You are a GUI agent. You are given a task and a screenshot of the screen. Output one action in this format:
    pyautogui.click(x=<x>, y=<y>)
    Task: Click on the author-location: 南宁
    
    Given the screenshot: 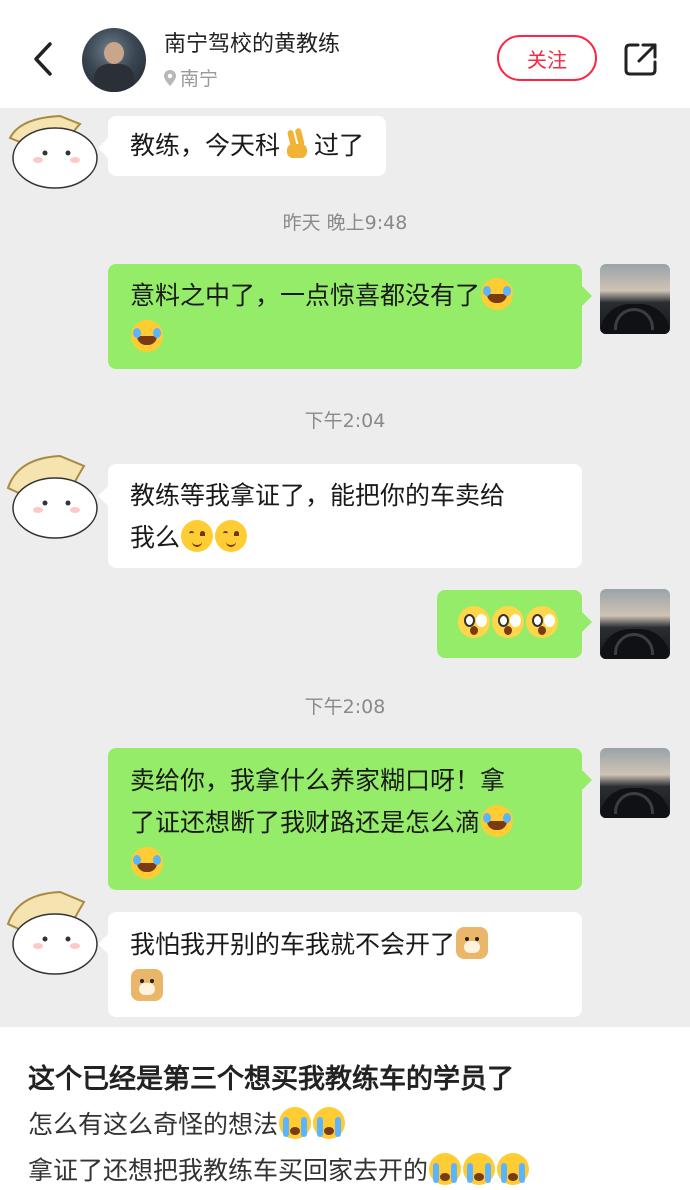 What is the action you would take?
    pyautogui.click(x=191, y=77)
    